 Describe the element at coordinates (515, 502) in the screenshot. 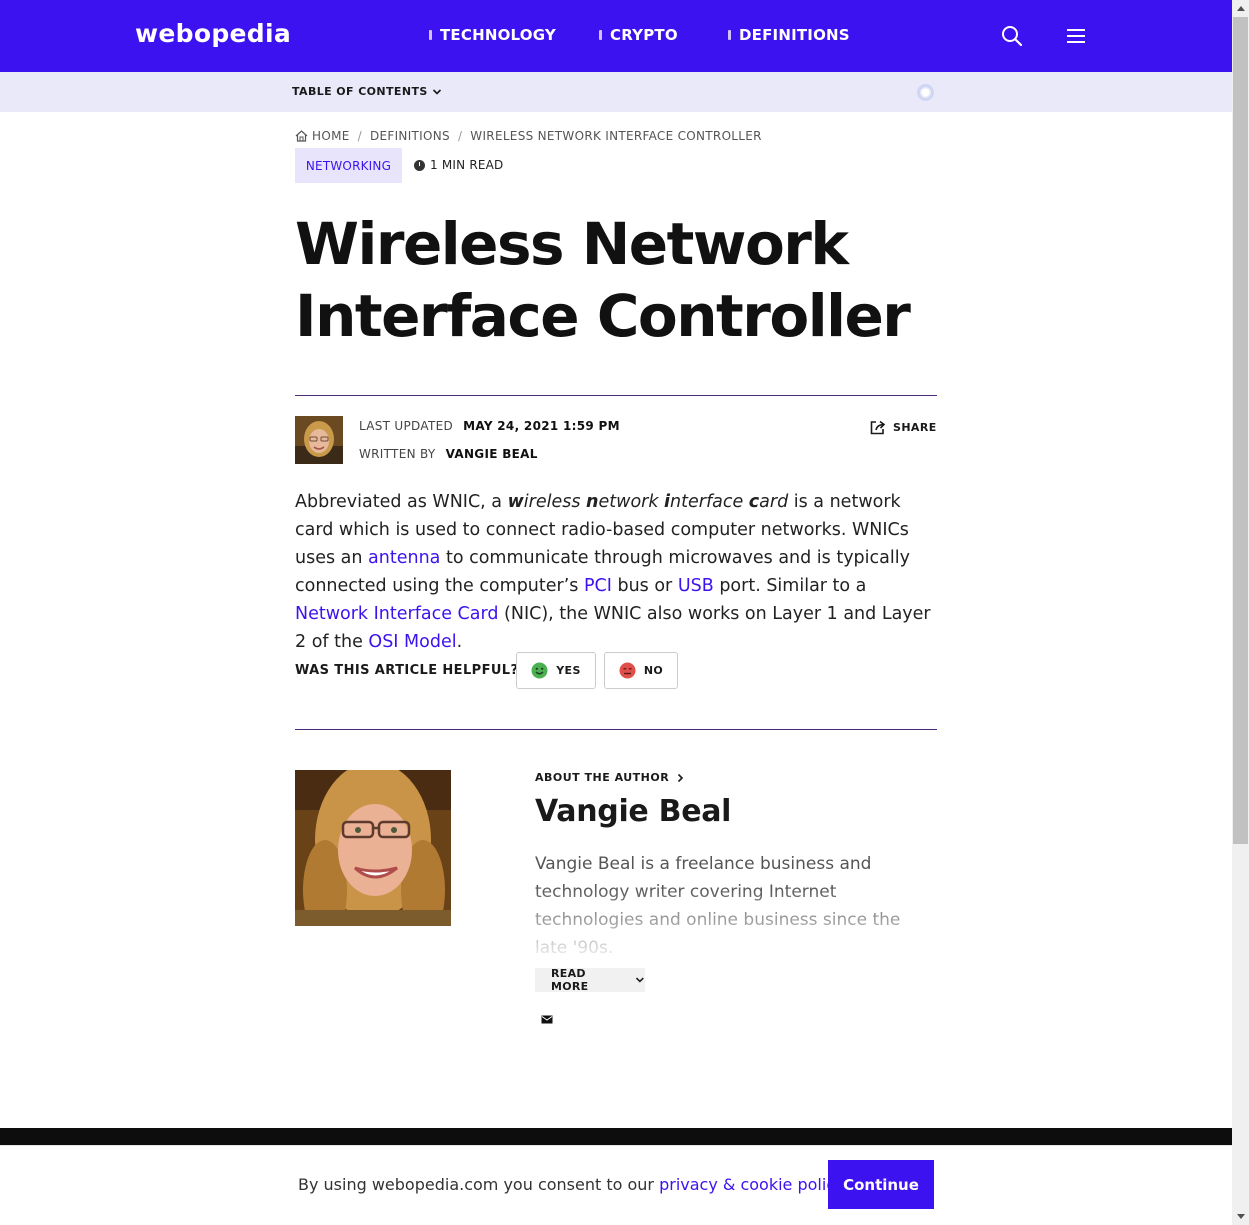

I see `term-initial: w` at that location.